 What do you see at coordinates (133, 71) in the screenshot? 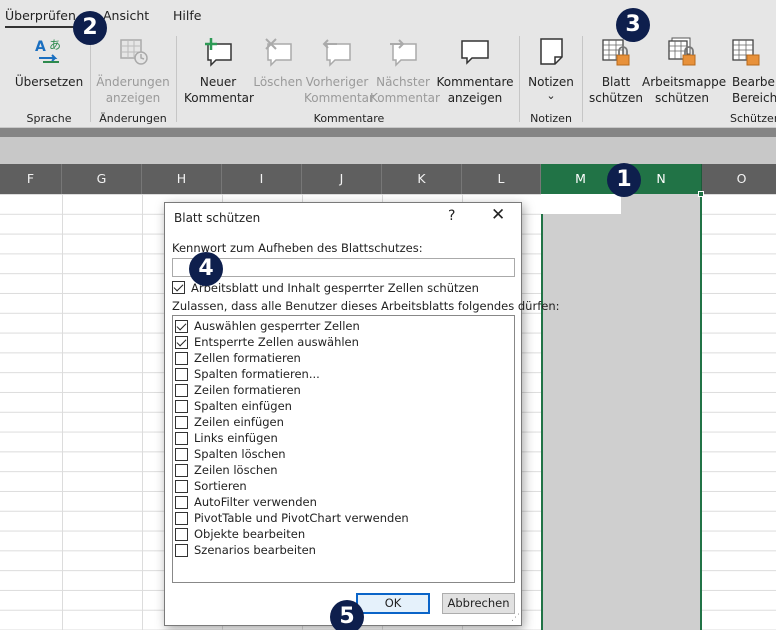
I see `show-changes-button: Änderungen anzeigen` at bounding box center [133, 71].